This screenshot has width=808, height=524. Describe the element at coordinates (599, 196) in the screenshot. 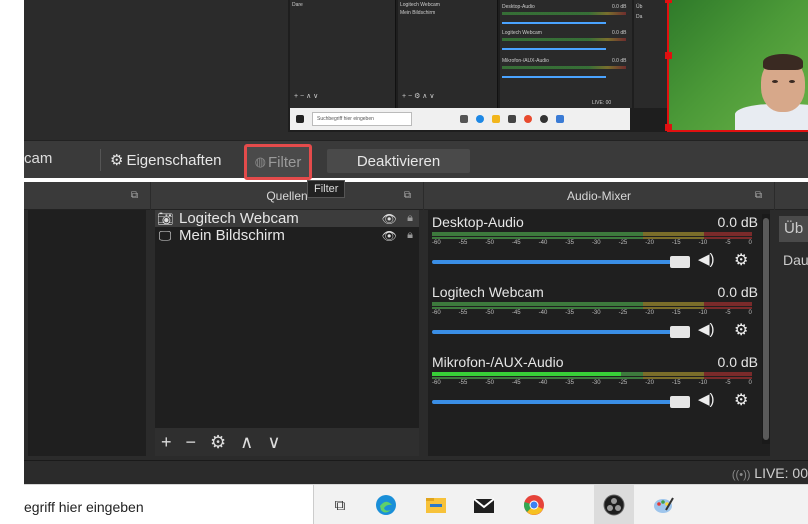

I see `mixer-dock-title: Audio-Mixer ⧉` at that location.